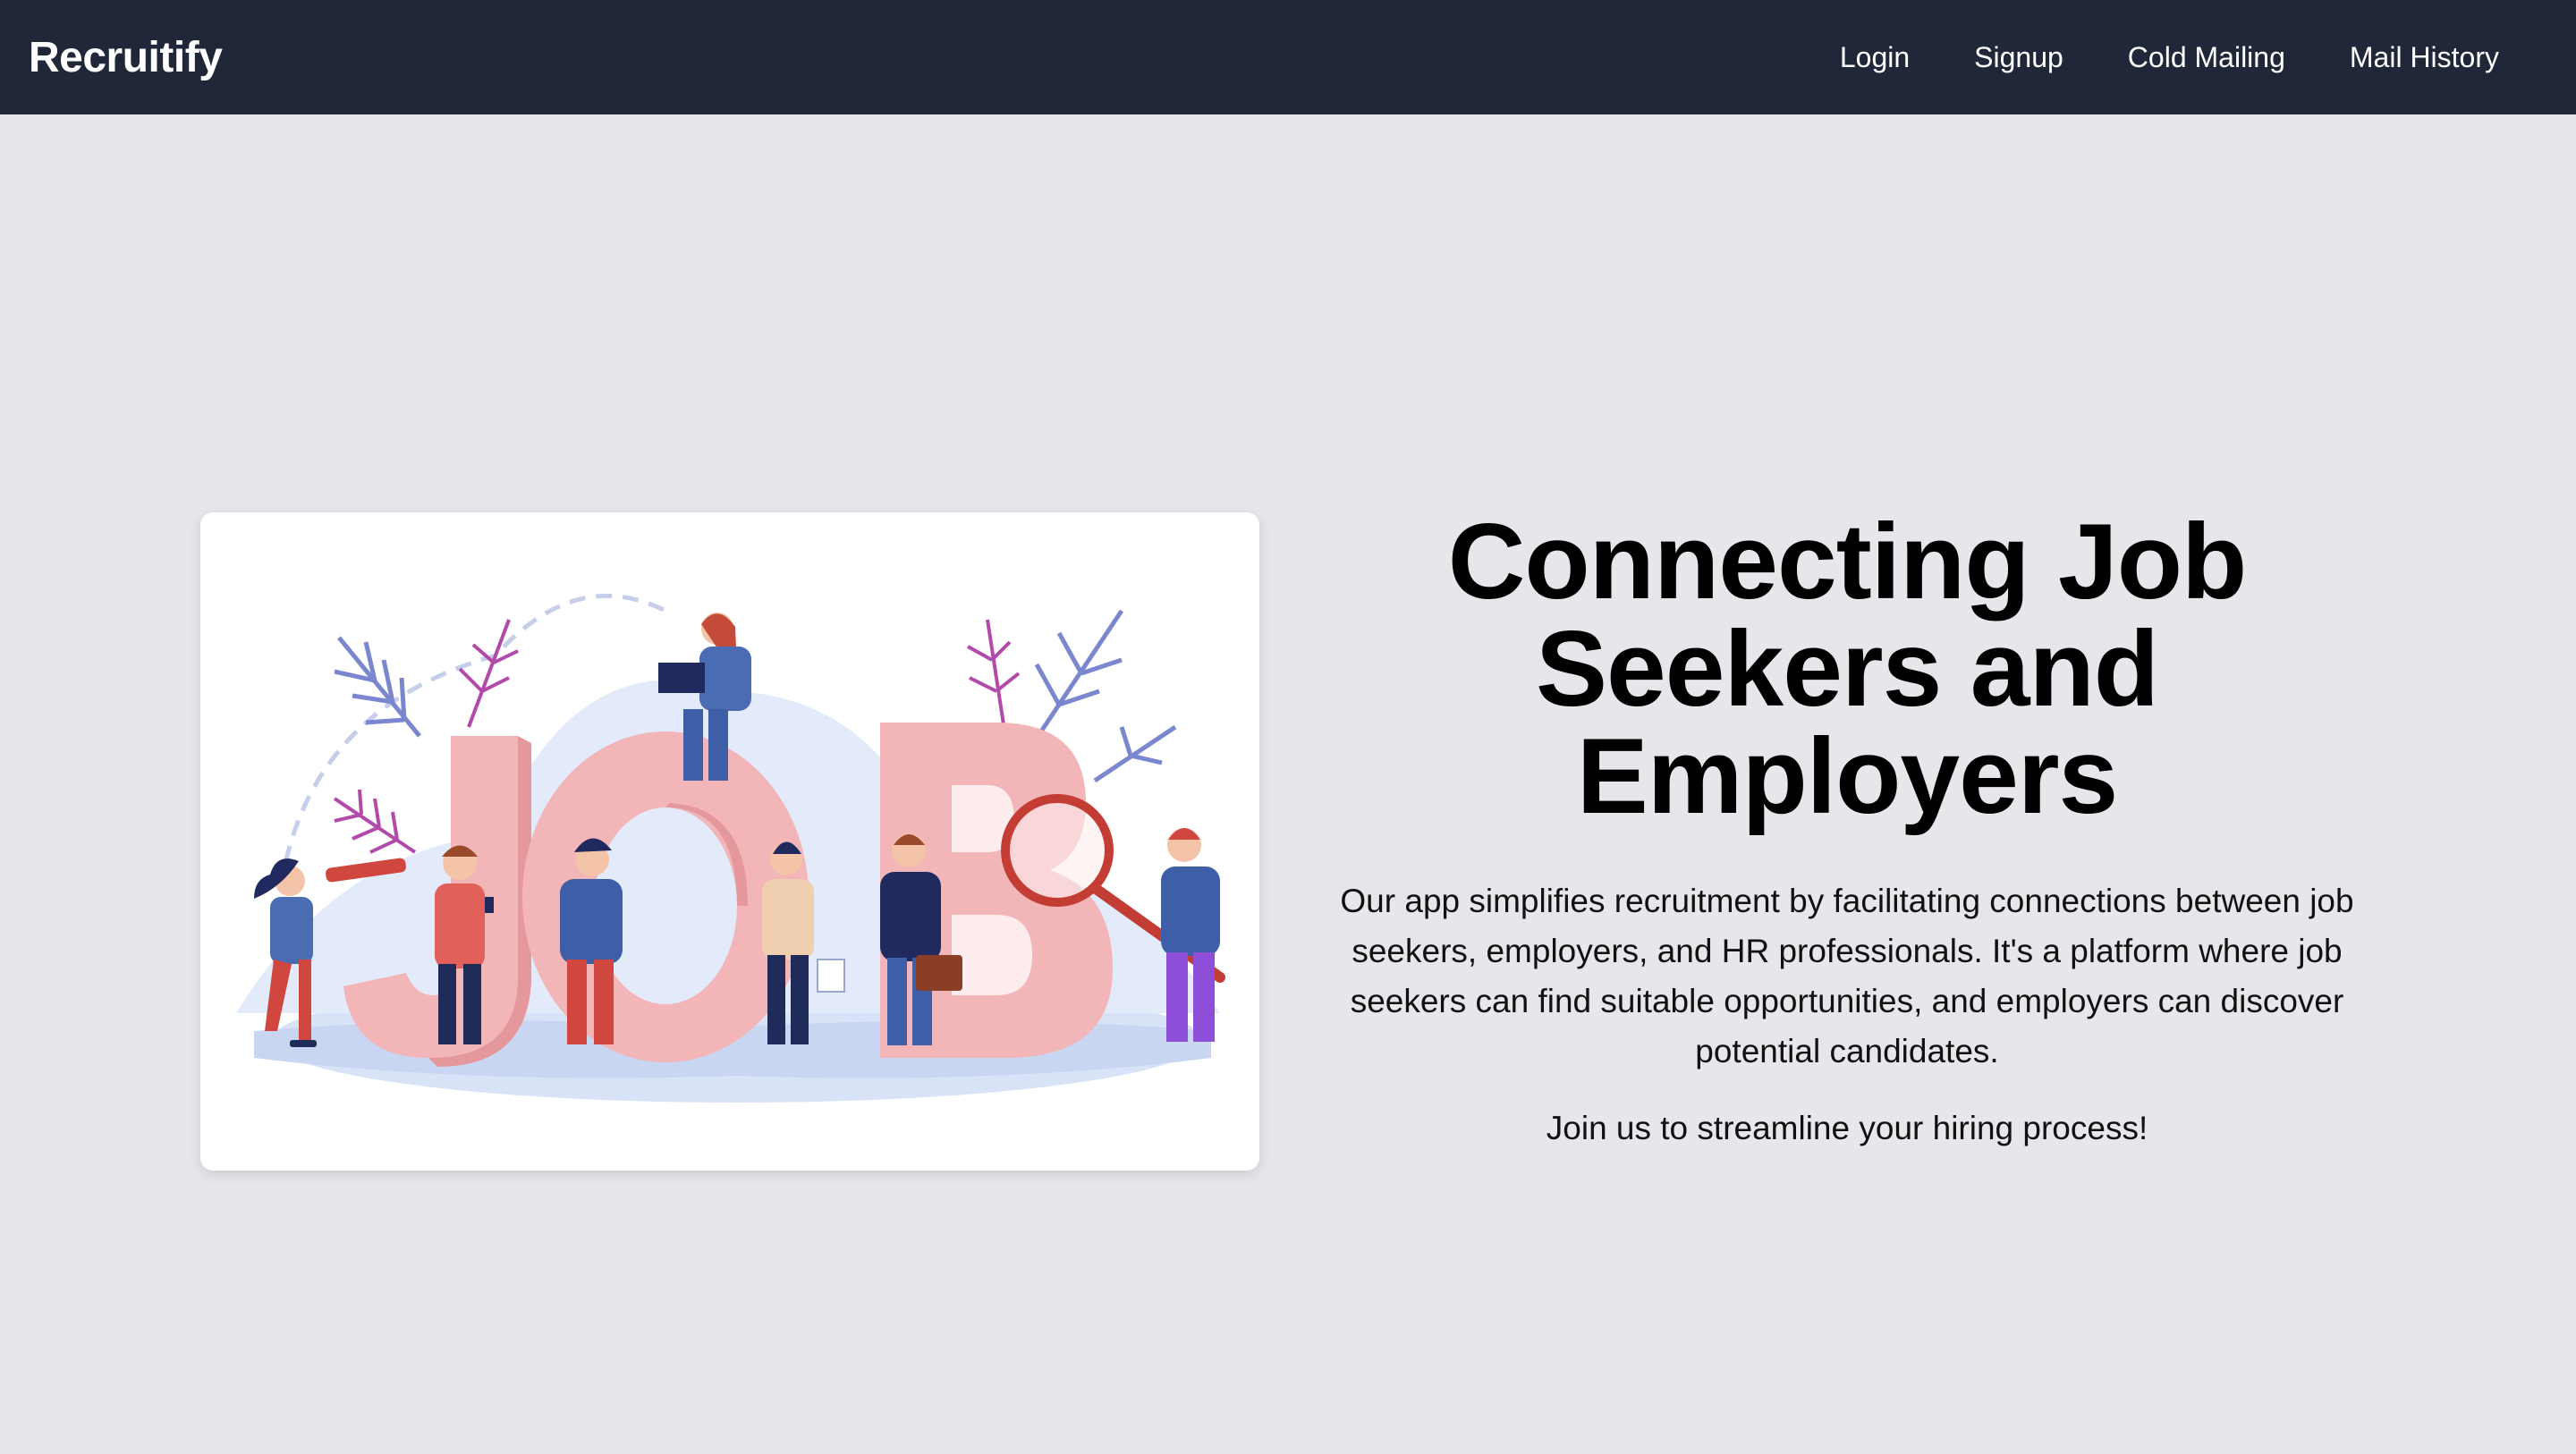 The image size is (2576, 1454). I want to click on nav-signup-link: Signup, so click(2018, 58).